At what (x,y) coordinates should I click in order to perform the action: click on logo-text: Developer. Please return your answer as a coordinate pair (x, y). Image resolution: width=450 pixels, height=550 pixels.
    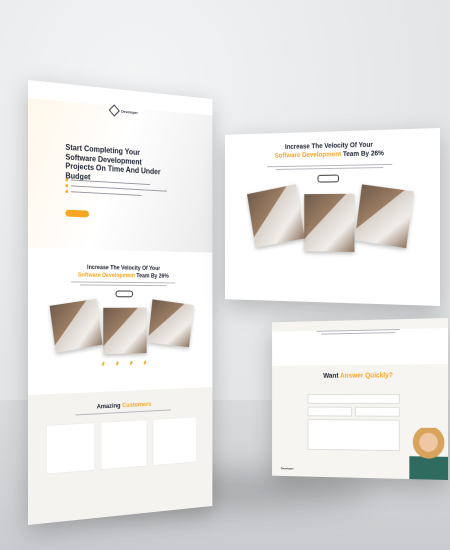
    Looking at the image, I should click on (129, 111).